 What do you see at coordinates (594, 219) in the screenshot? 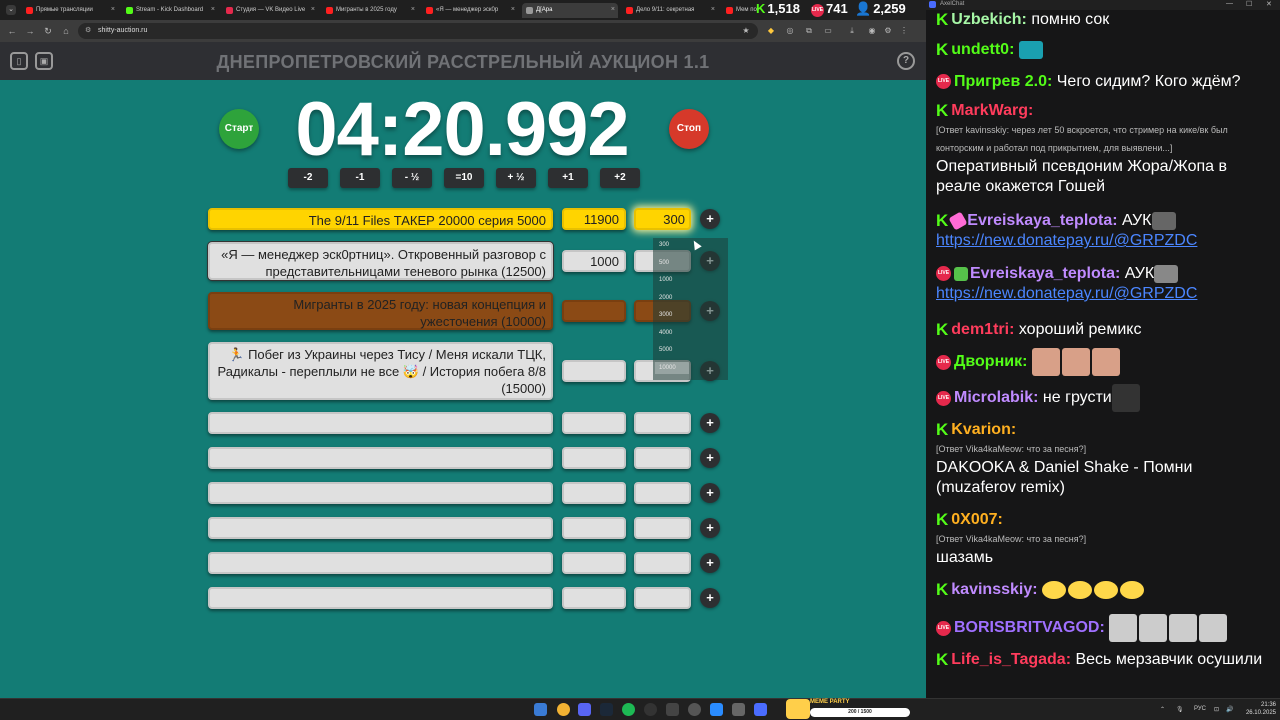
I see `lot-amount-field: 11900` at bounding box center [594, 219].